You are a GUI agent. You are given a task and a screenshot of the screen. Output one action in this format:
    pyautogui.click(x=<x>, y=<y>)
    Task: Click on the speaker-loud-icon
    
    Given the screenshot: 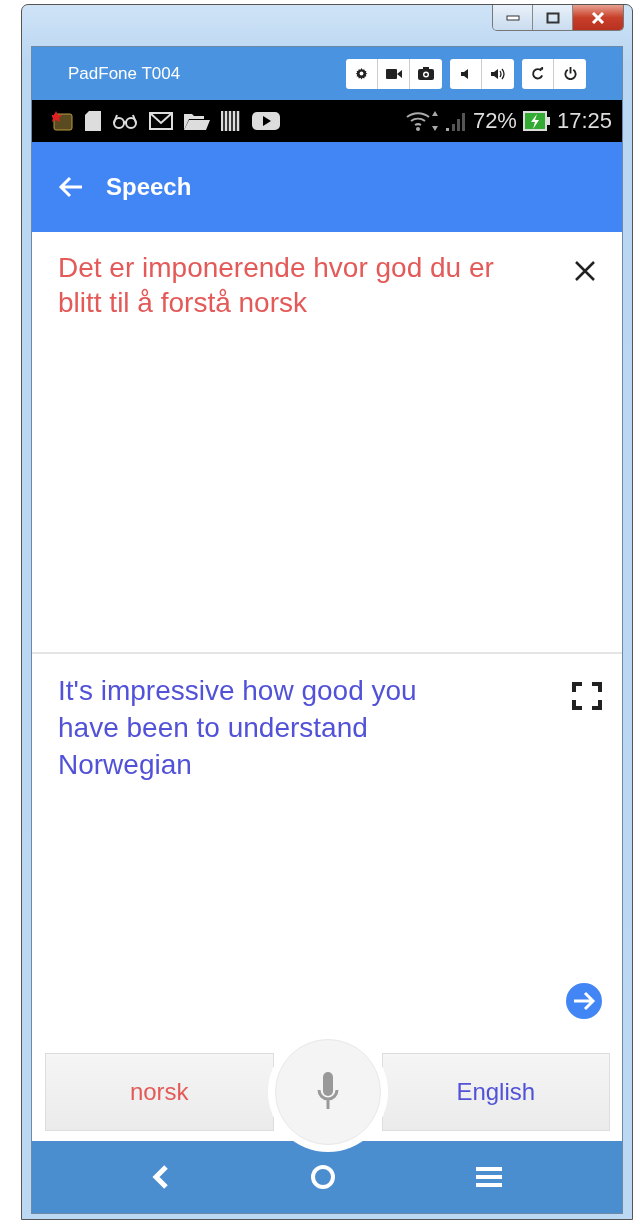 What is the action you would take?
    pyautogui.click(x=498, y=73)
    